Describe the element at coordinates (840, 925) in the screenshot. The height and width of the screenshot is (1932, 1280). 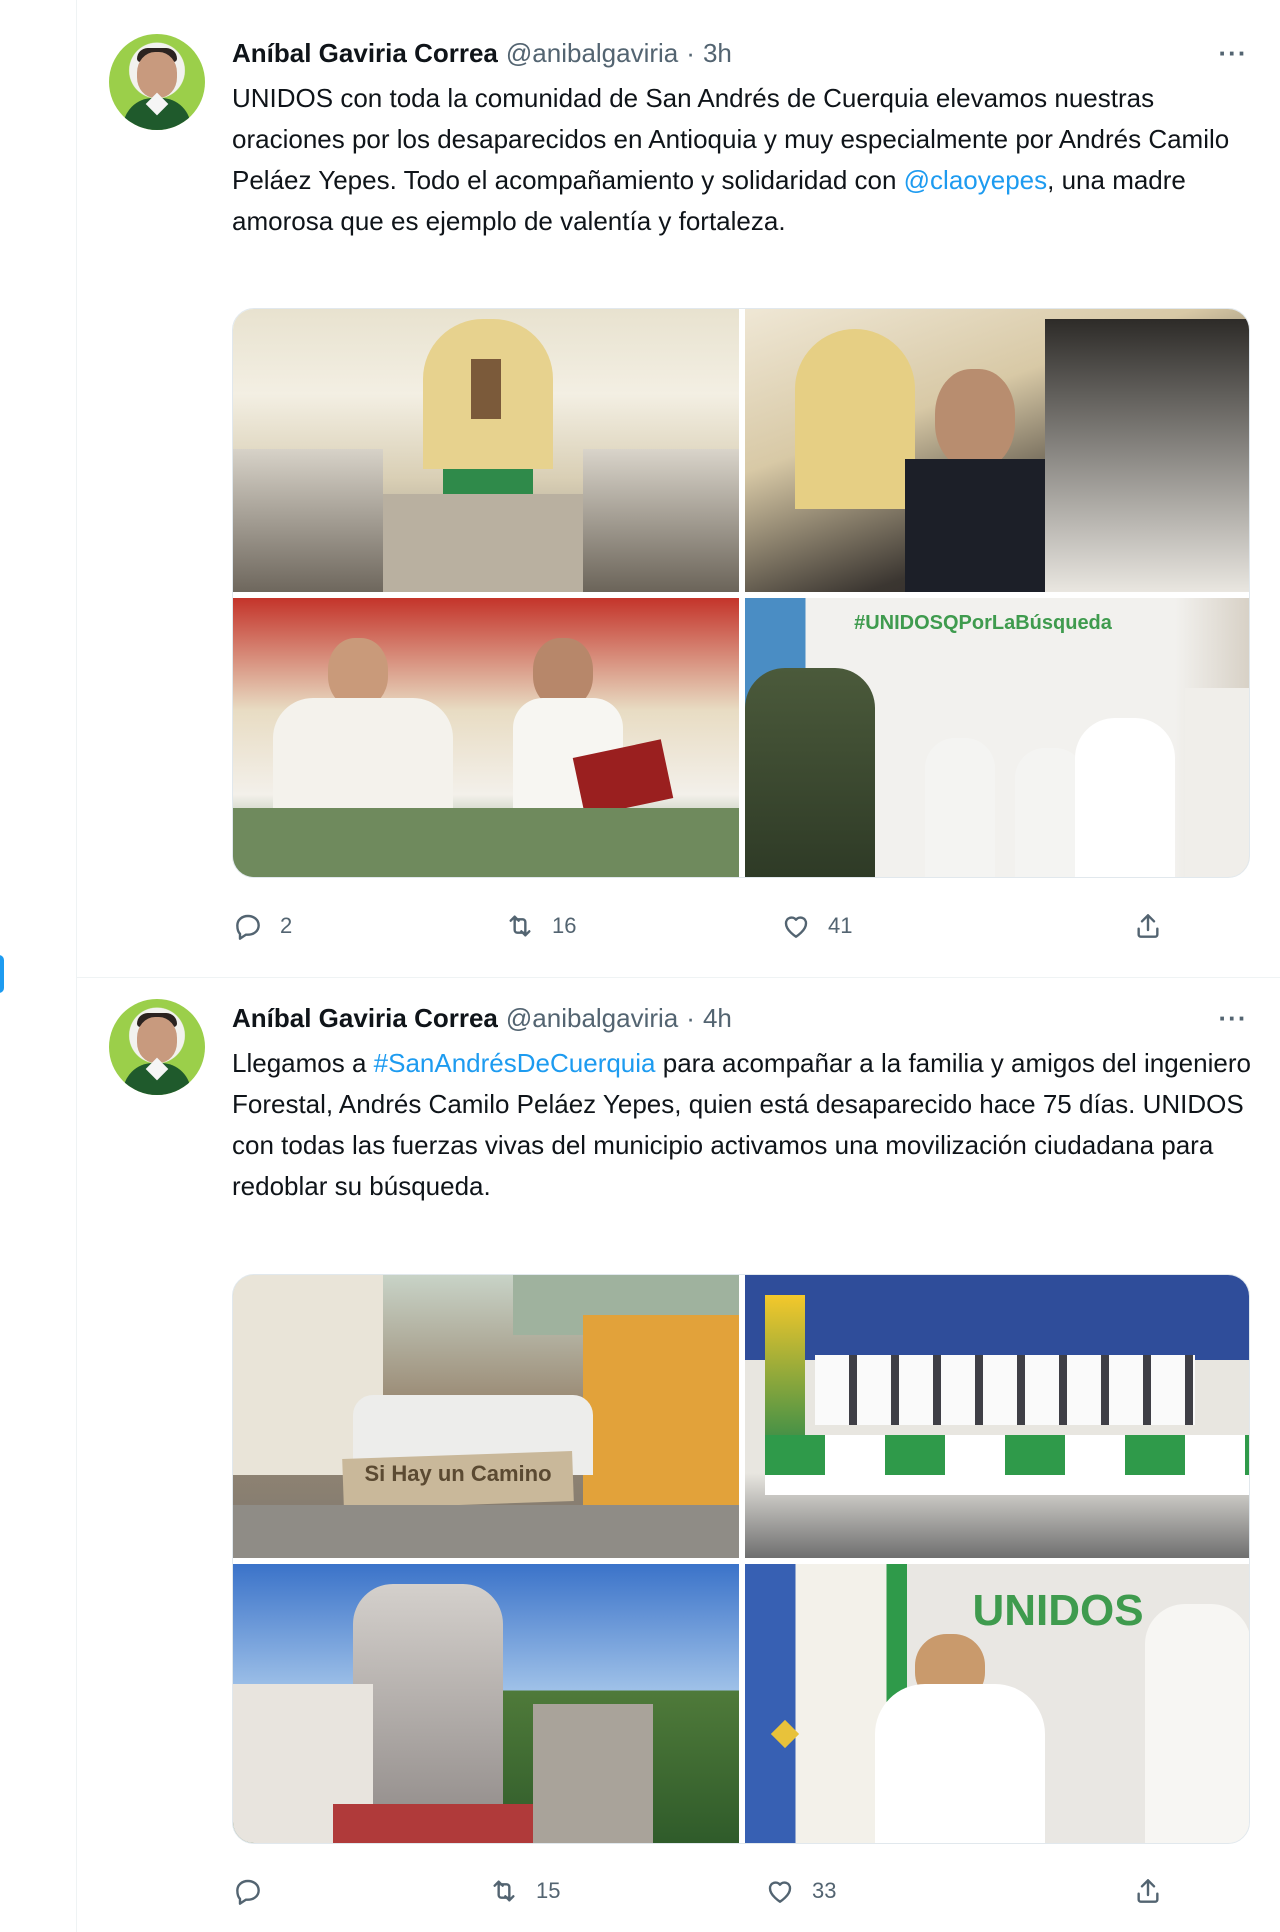
I see `like-count: 41` at that location.